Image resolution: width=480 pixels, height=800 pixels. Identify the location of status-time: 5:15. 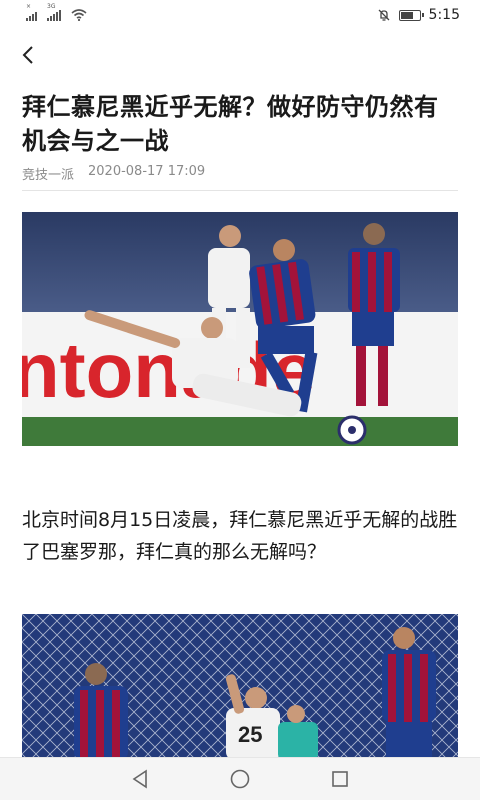
(444, 15).